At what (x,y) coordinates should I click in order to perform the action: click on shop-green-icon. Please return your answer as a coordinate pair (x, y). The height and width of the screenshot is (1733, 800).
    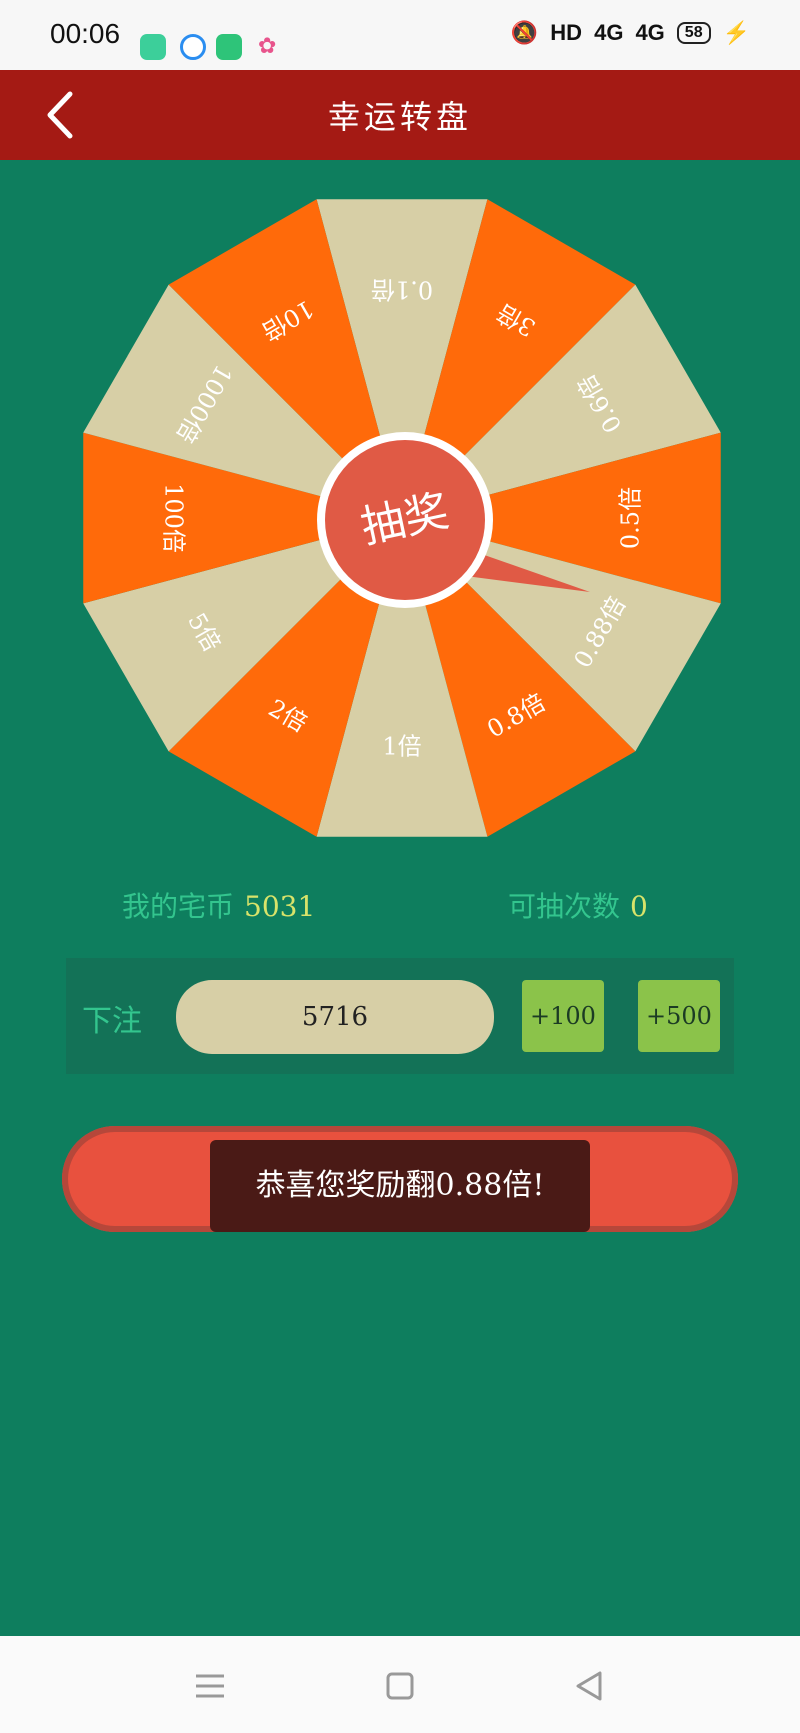
    Looking at the image, I should click on (229, 47).